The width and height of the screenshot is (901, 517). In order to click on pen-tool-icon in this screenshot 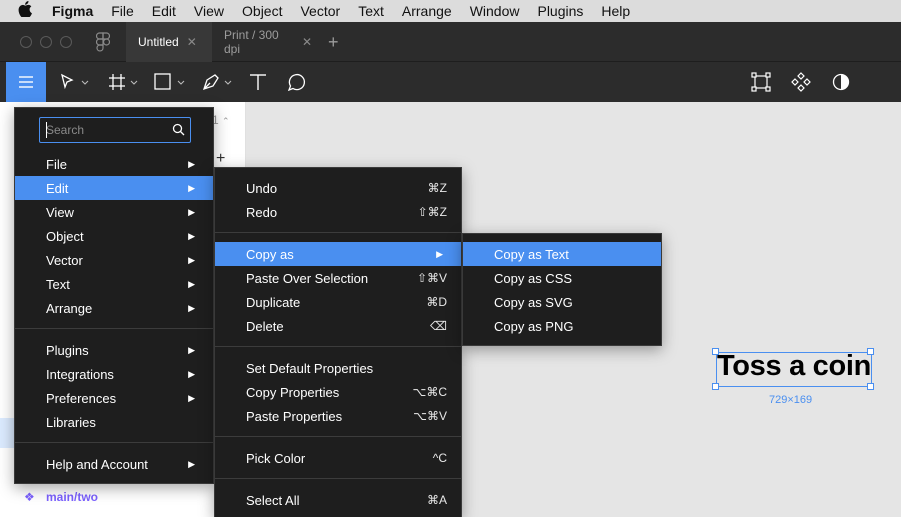, I will do `click(217, 82)`.